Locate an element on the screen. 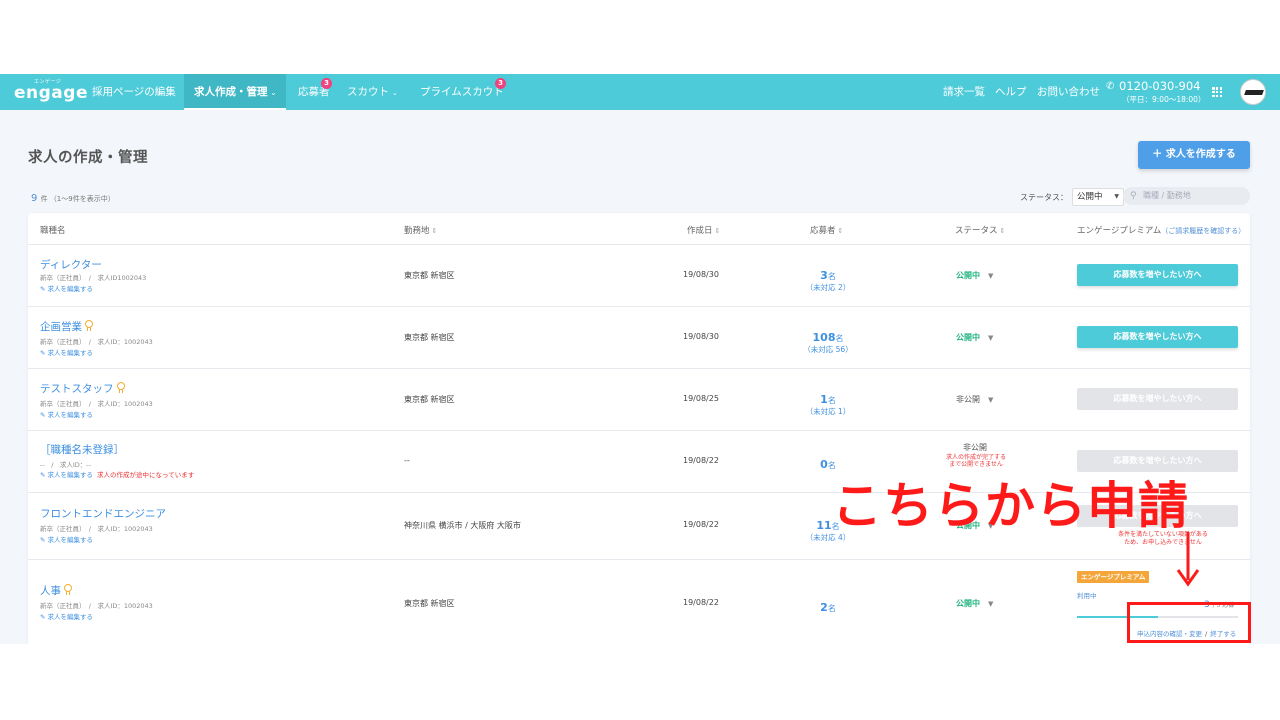  premium-tag: エンゲージプレミアム is located at coordinates (1113, 577).